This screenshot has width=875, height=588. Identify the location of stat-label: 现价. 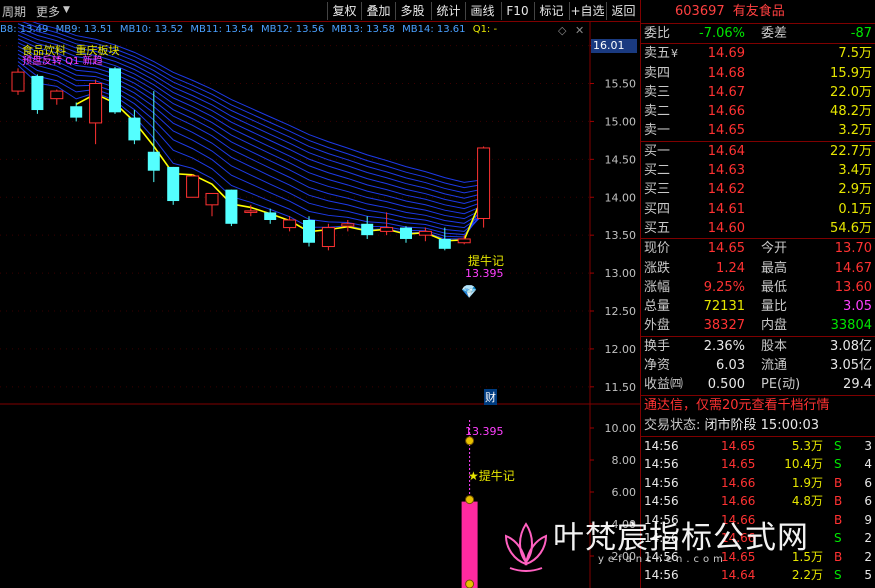
(657, 249).